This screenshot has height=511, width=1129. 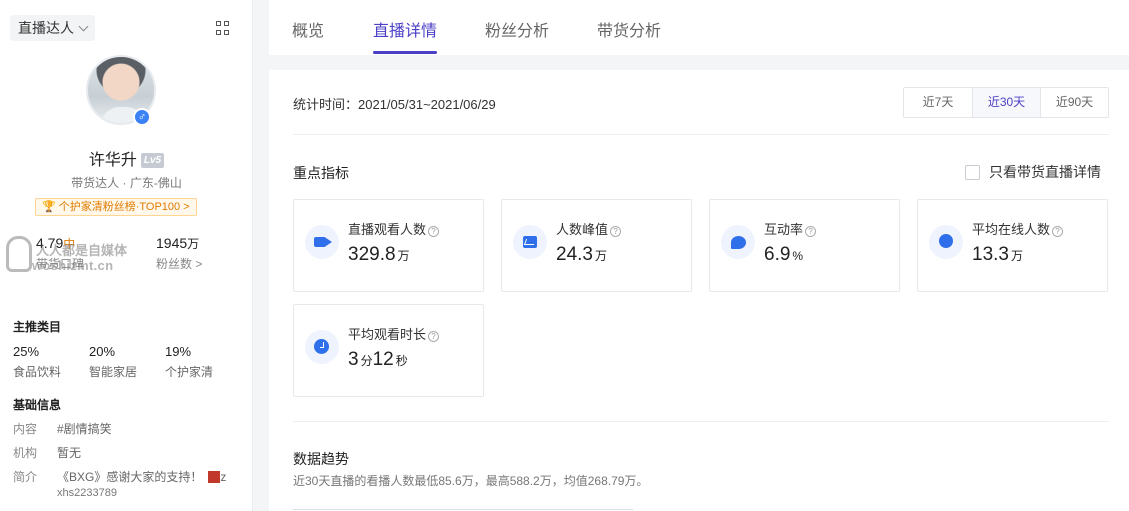 I want to click on only-goods-label: 只看带货直播详情, so click(x=1045, y=172).